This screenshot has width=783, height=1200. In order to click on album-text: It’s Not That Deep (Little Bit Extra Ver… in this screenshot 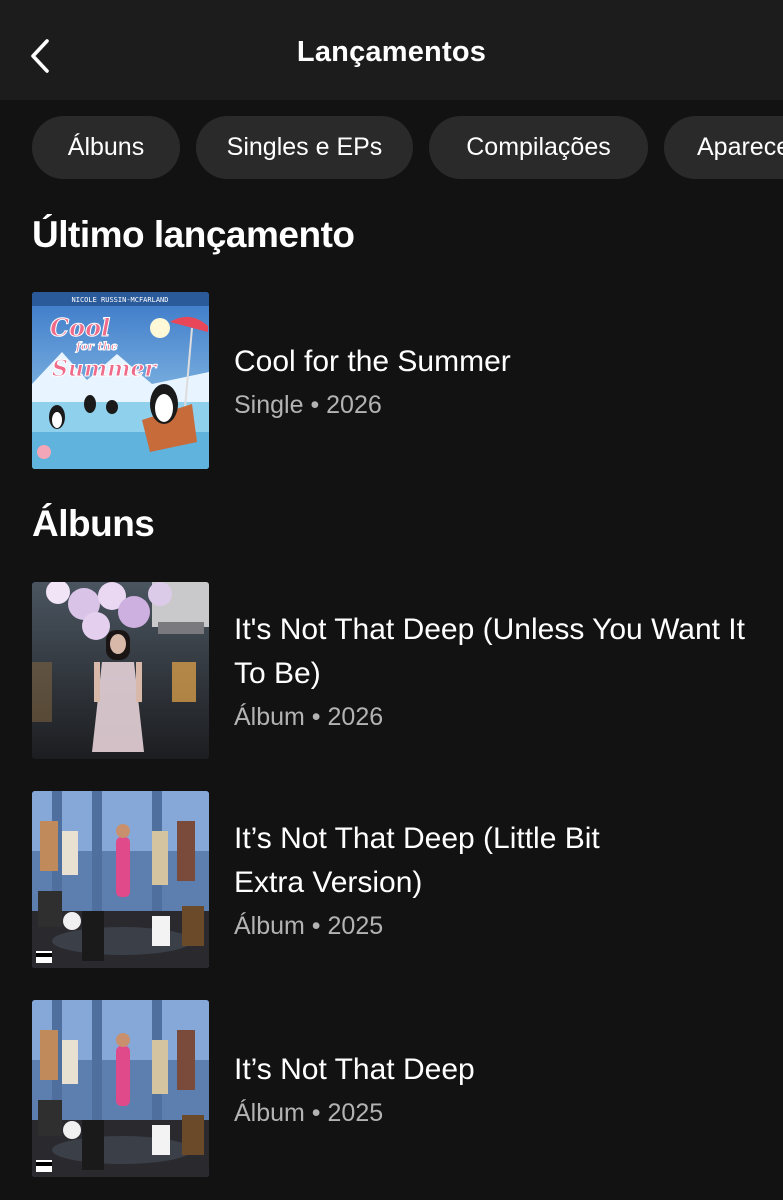, I will do `click(503, 880)`.